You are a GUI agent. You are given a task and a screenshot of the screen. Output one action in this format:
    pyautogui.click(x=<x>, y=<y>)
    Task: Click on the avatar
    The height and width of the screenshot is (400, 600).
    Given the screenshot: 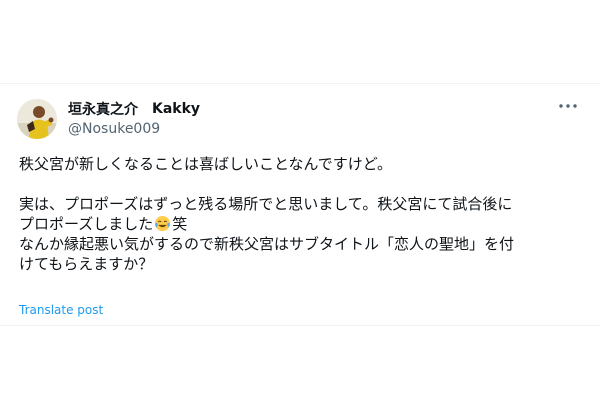 What is the action you would take?
    pyautogui.click(x=37, y=119)
    